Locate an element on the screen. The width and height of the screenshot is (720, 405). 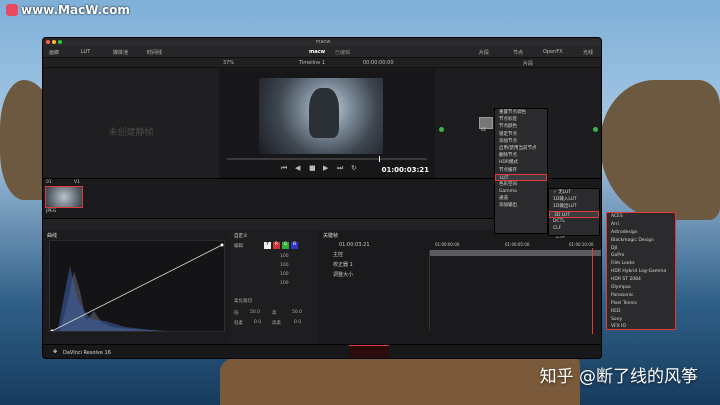
lut-vfx-io: VFX IO is located at coordinates (641, 327).